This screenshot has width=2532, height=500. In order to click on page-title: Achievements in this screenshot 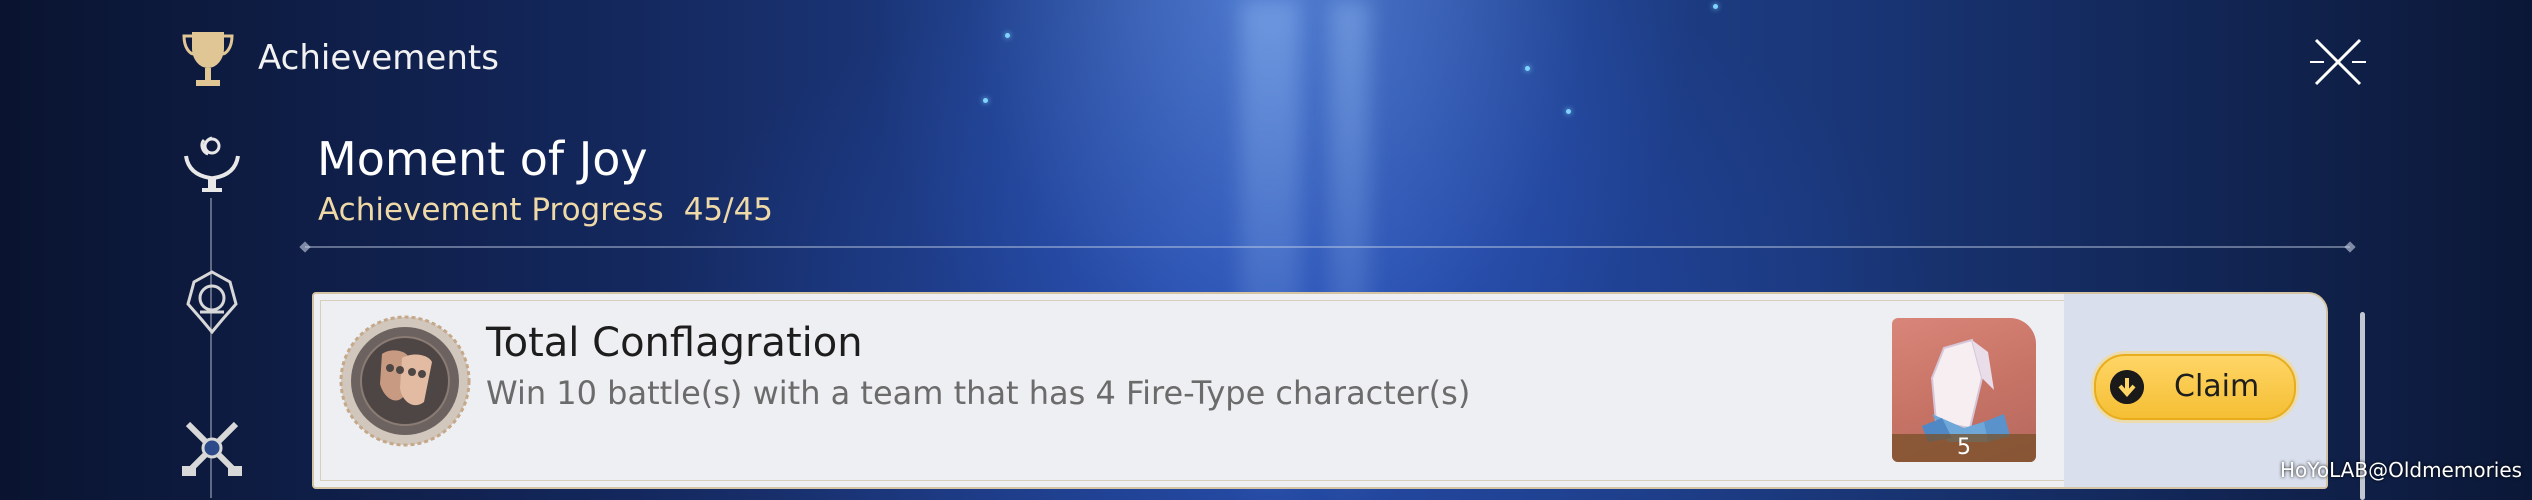, I will do `click(378, 58)`.